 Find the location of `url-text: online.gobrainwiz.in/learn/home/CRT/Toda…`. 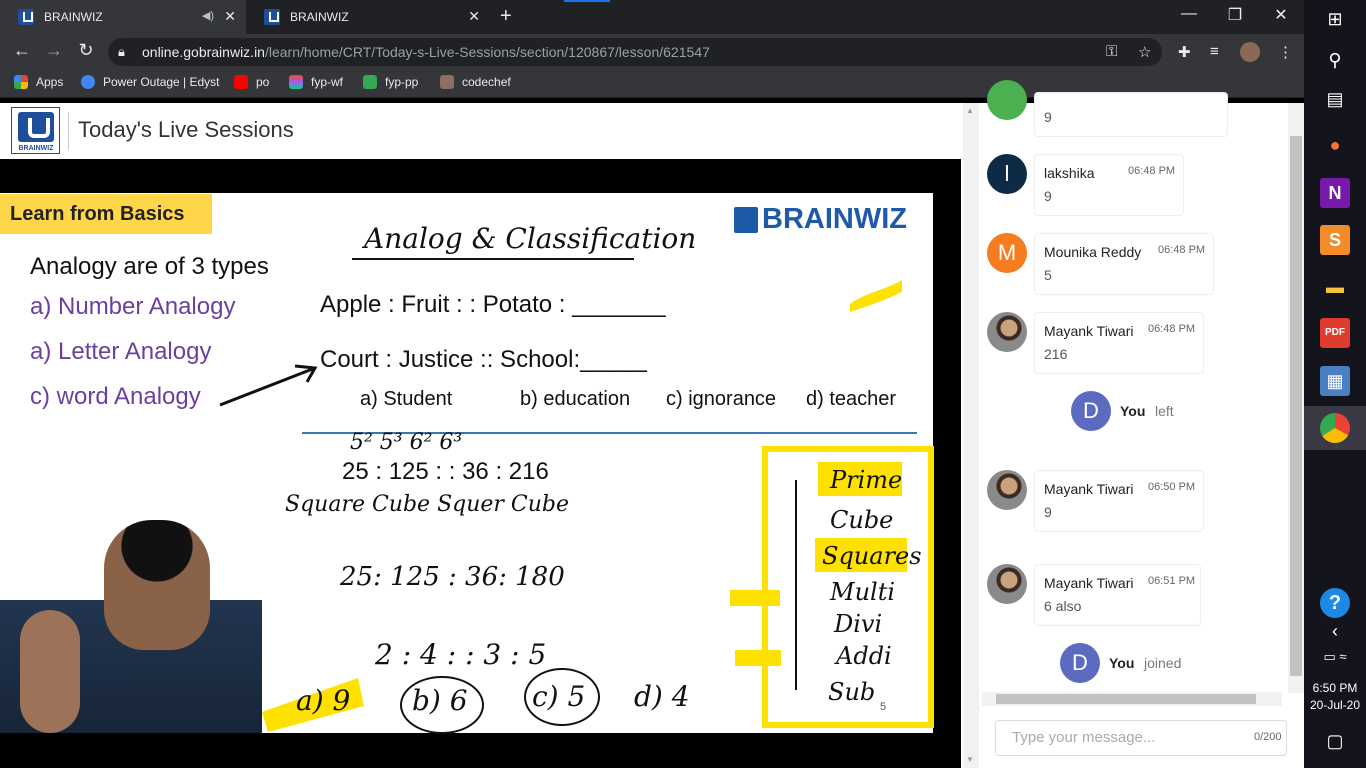

url-text: online.gobrainwiz.in/learn/home/CRT/Toda… is located at coordinates (426, 52).